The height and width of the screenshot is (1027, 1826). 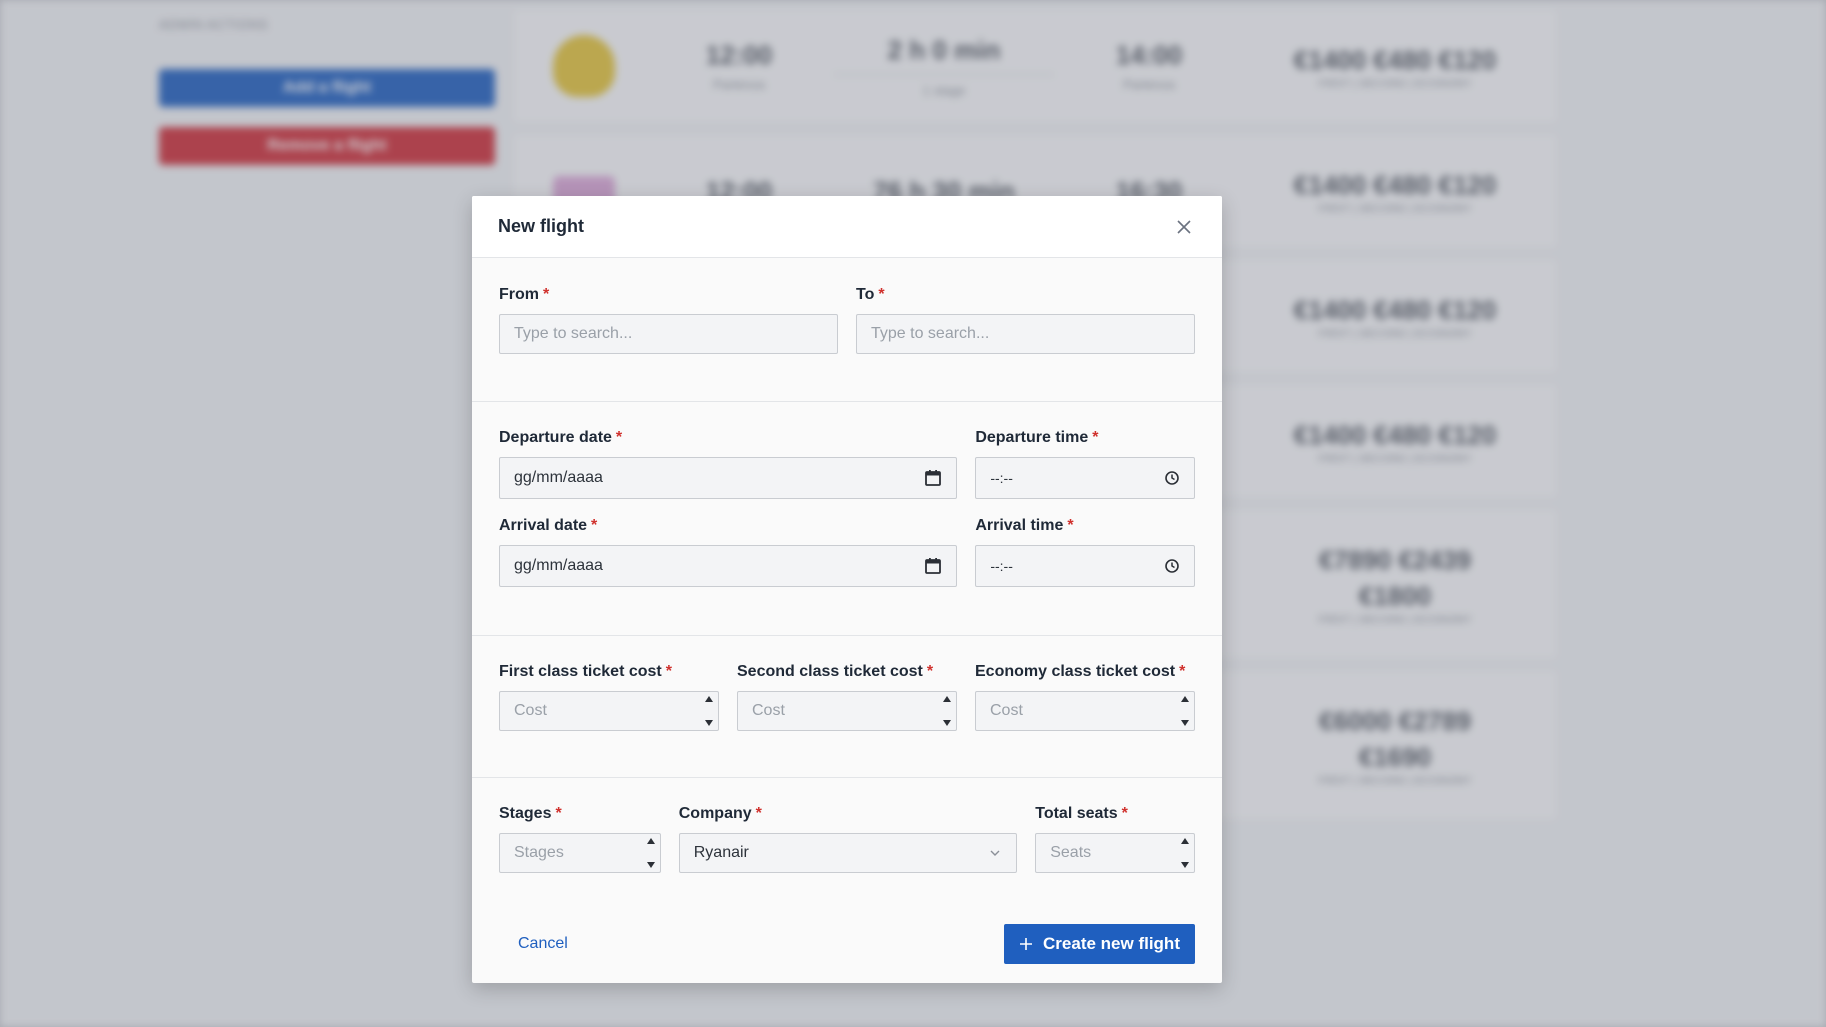 What do you see at coordinates (1111, 943) in the screenshot?
I see `create-flight-label: Create new flight` at bounding box center [1111, 943].